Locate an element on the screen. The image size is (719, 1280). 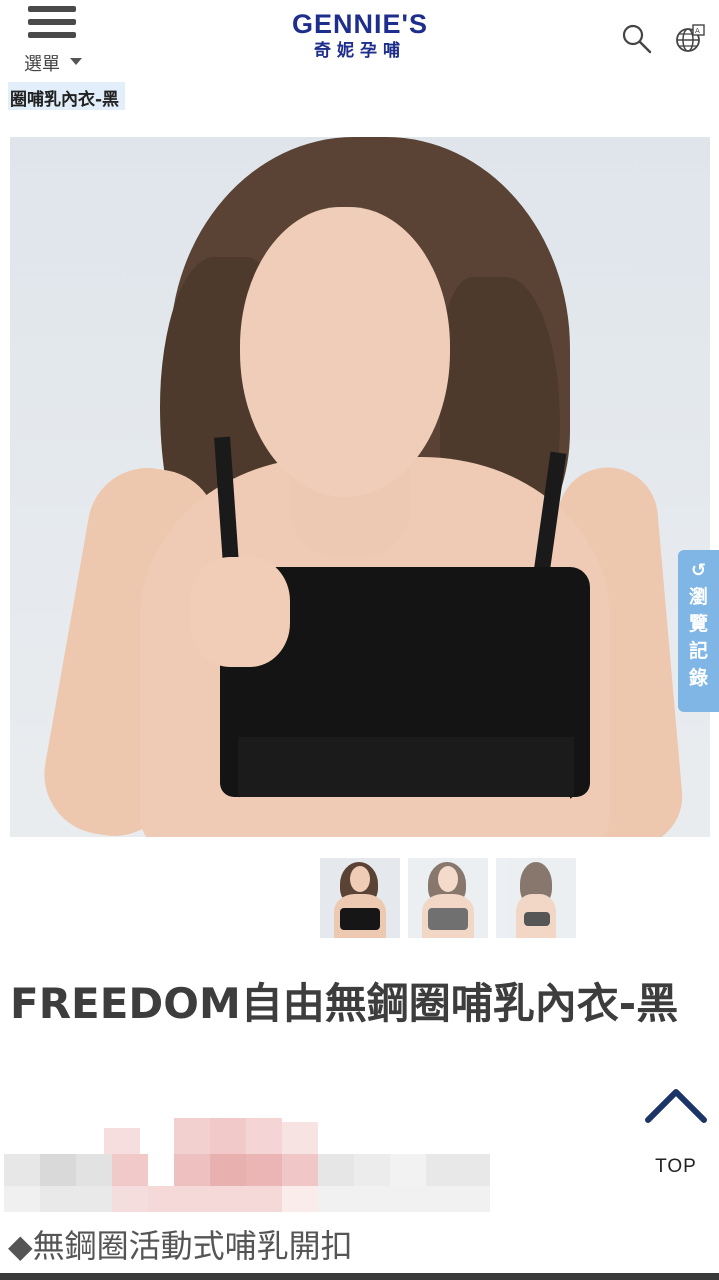
thumbnail-front-alt is located at coordinates (448, 898).